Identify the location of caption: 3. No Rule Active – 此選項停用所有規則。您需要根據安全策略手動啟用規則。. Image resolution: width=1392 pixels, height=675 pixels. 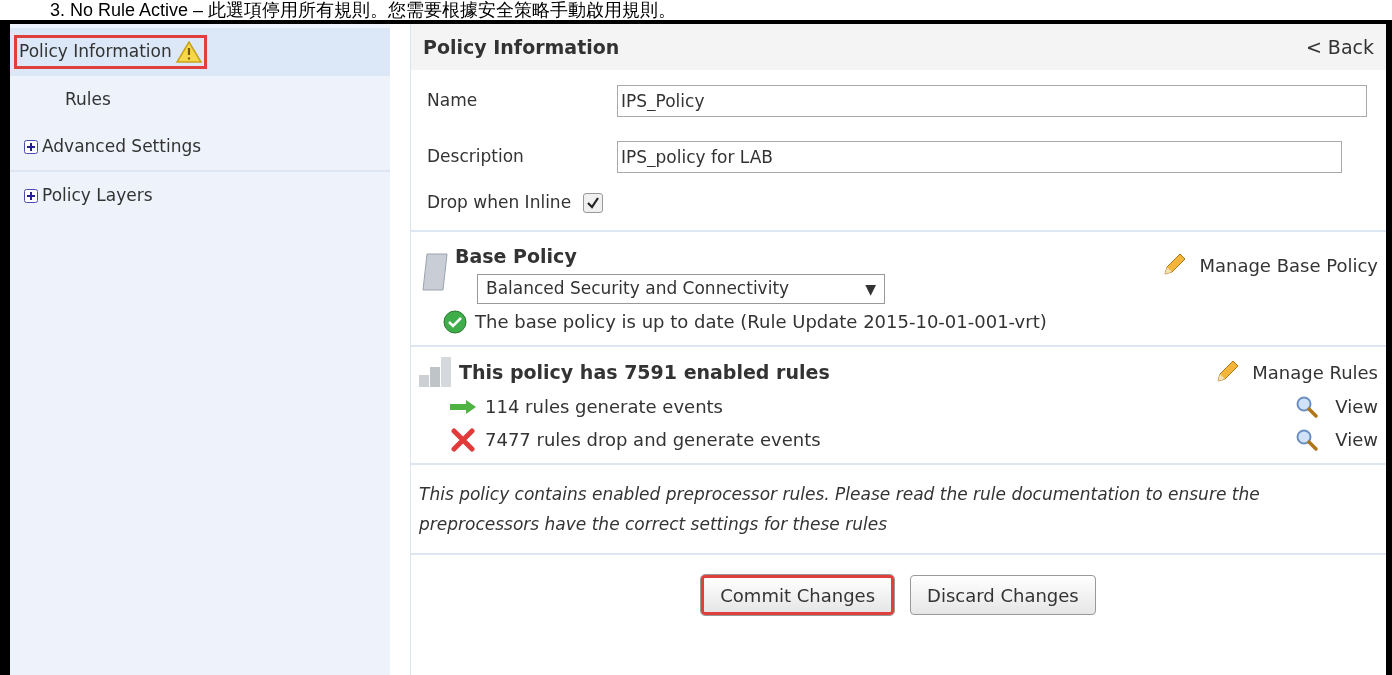
(363, 10).